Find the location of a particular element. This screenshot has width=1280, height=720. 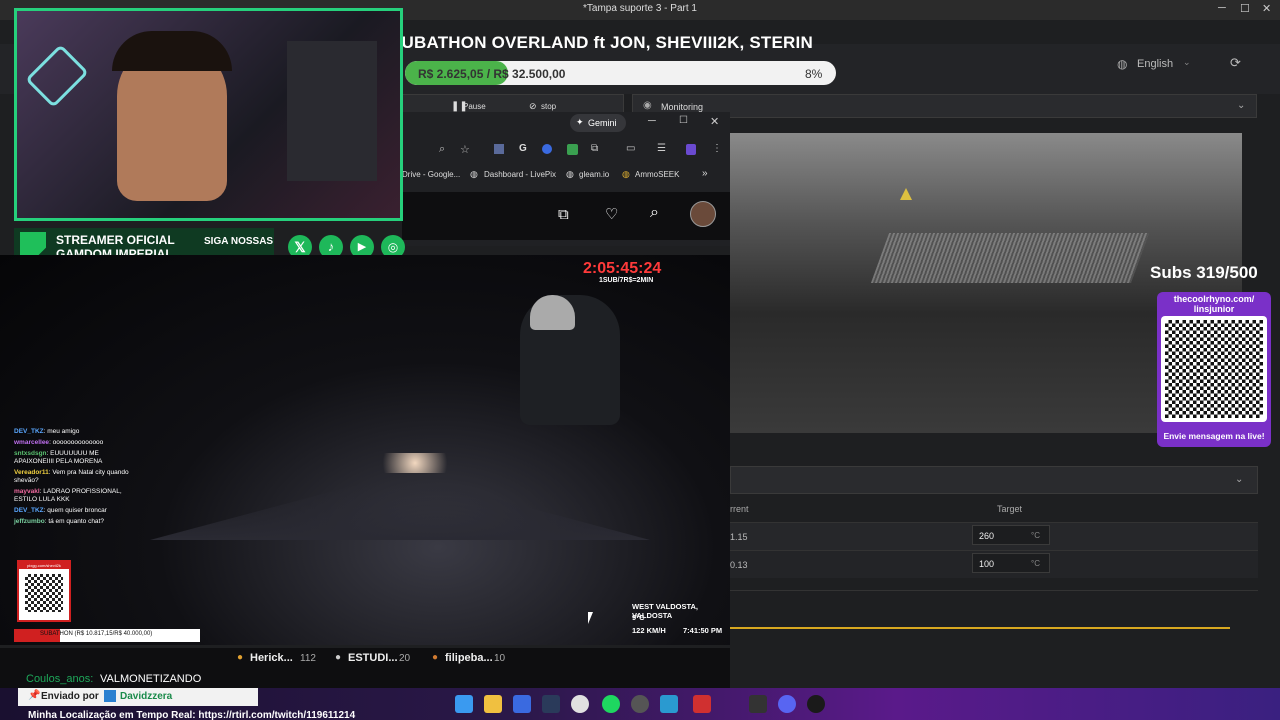

pin-icon: 📌 is located at coordinates (34, 695).